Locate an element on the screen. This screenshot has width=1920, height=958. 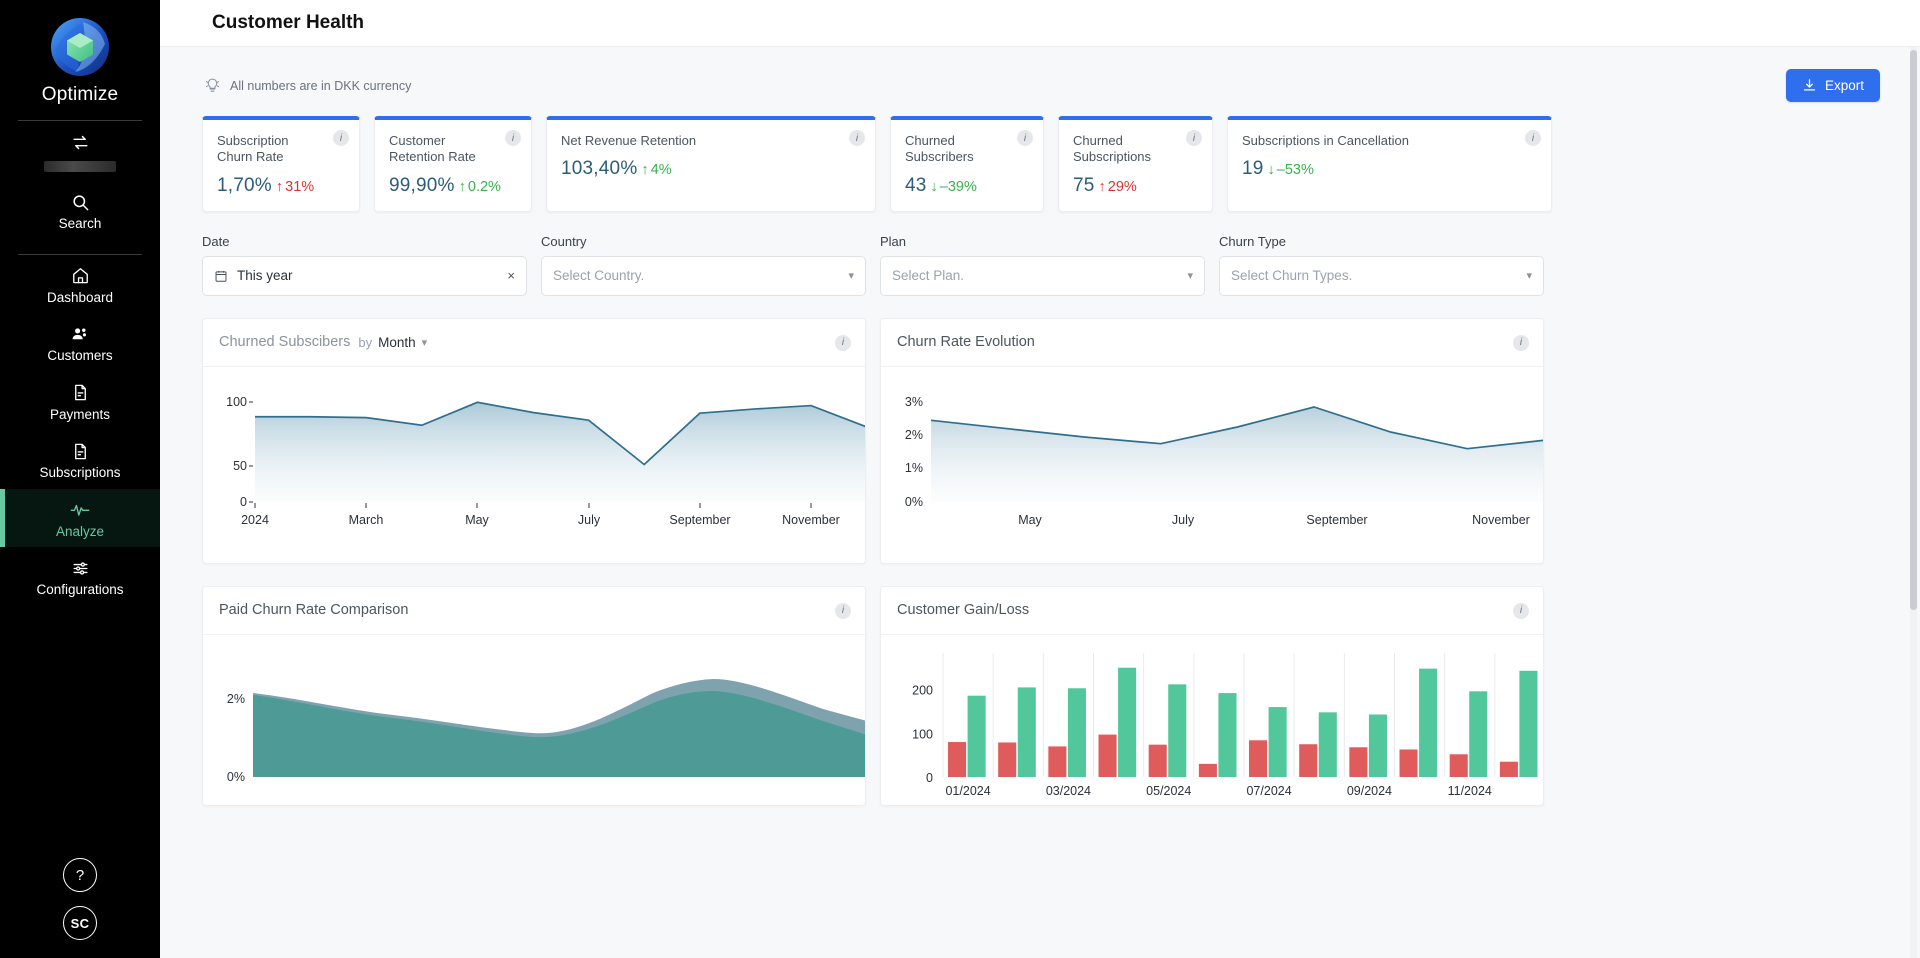
group-by-value: Month is located at coordinates (397, 342).